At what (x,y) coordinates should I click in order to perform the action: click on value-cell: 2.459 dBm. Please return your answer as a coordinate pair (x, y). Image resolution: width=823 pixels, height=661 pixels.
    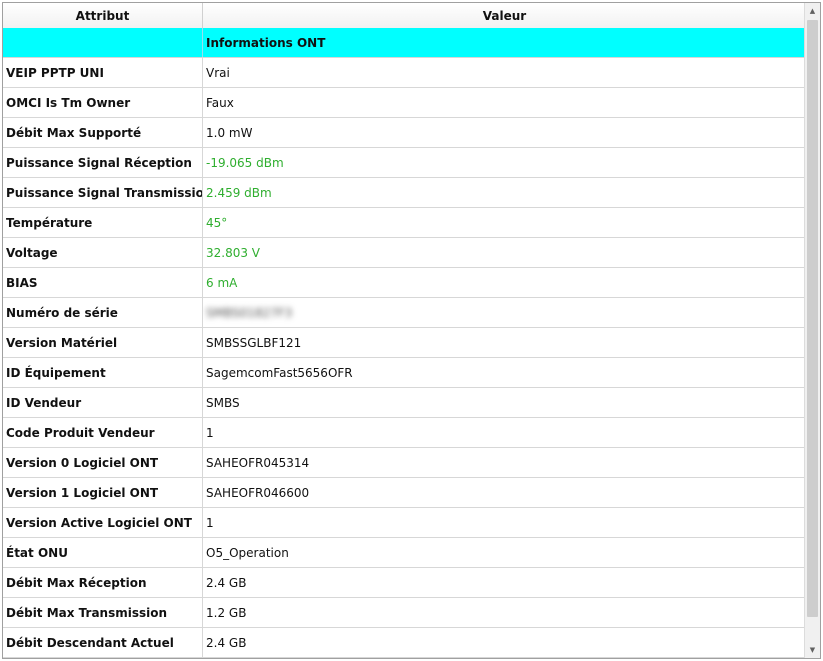
    Looking at the image, I should click on (239, 192).